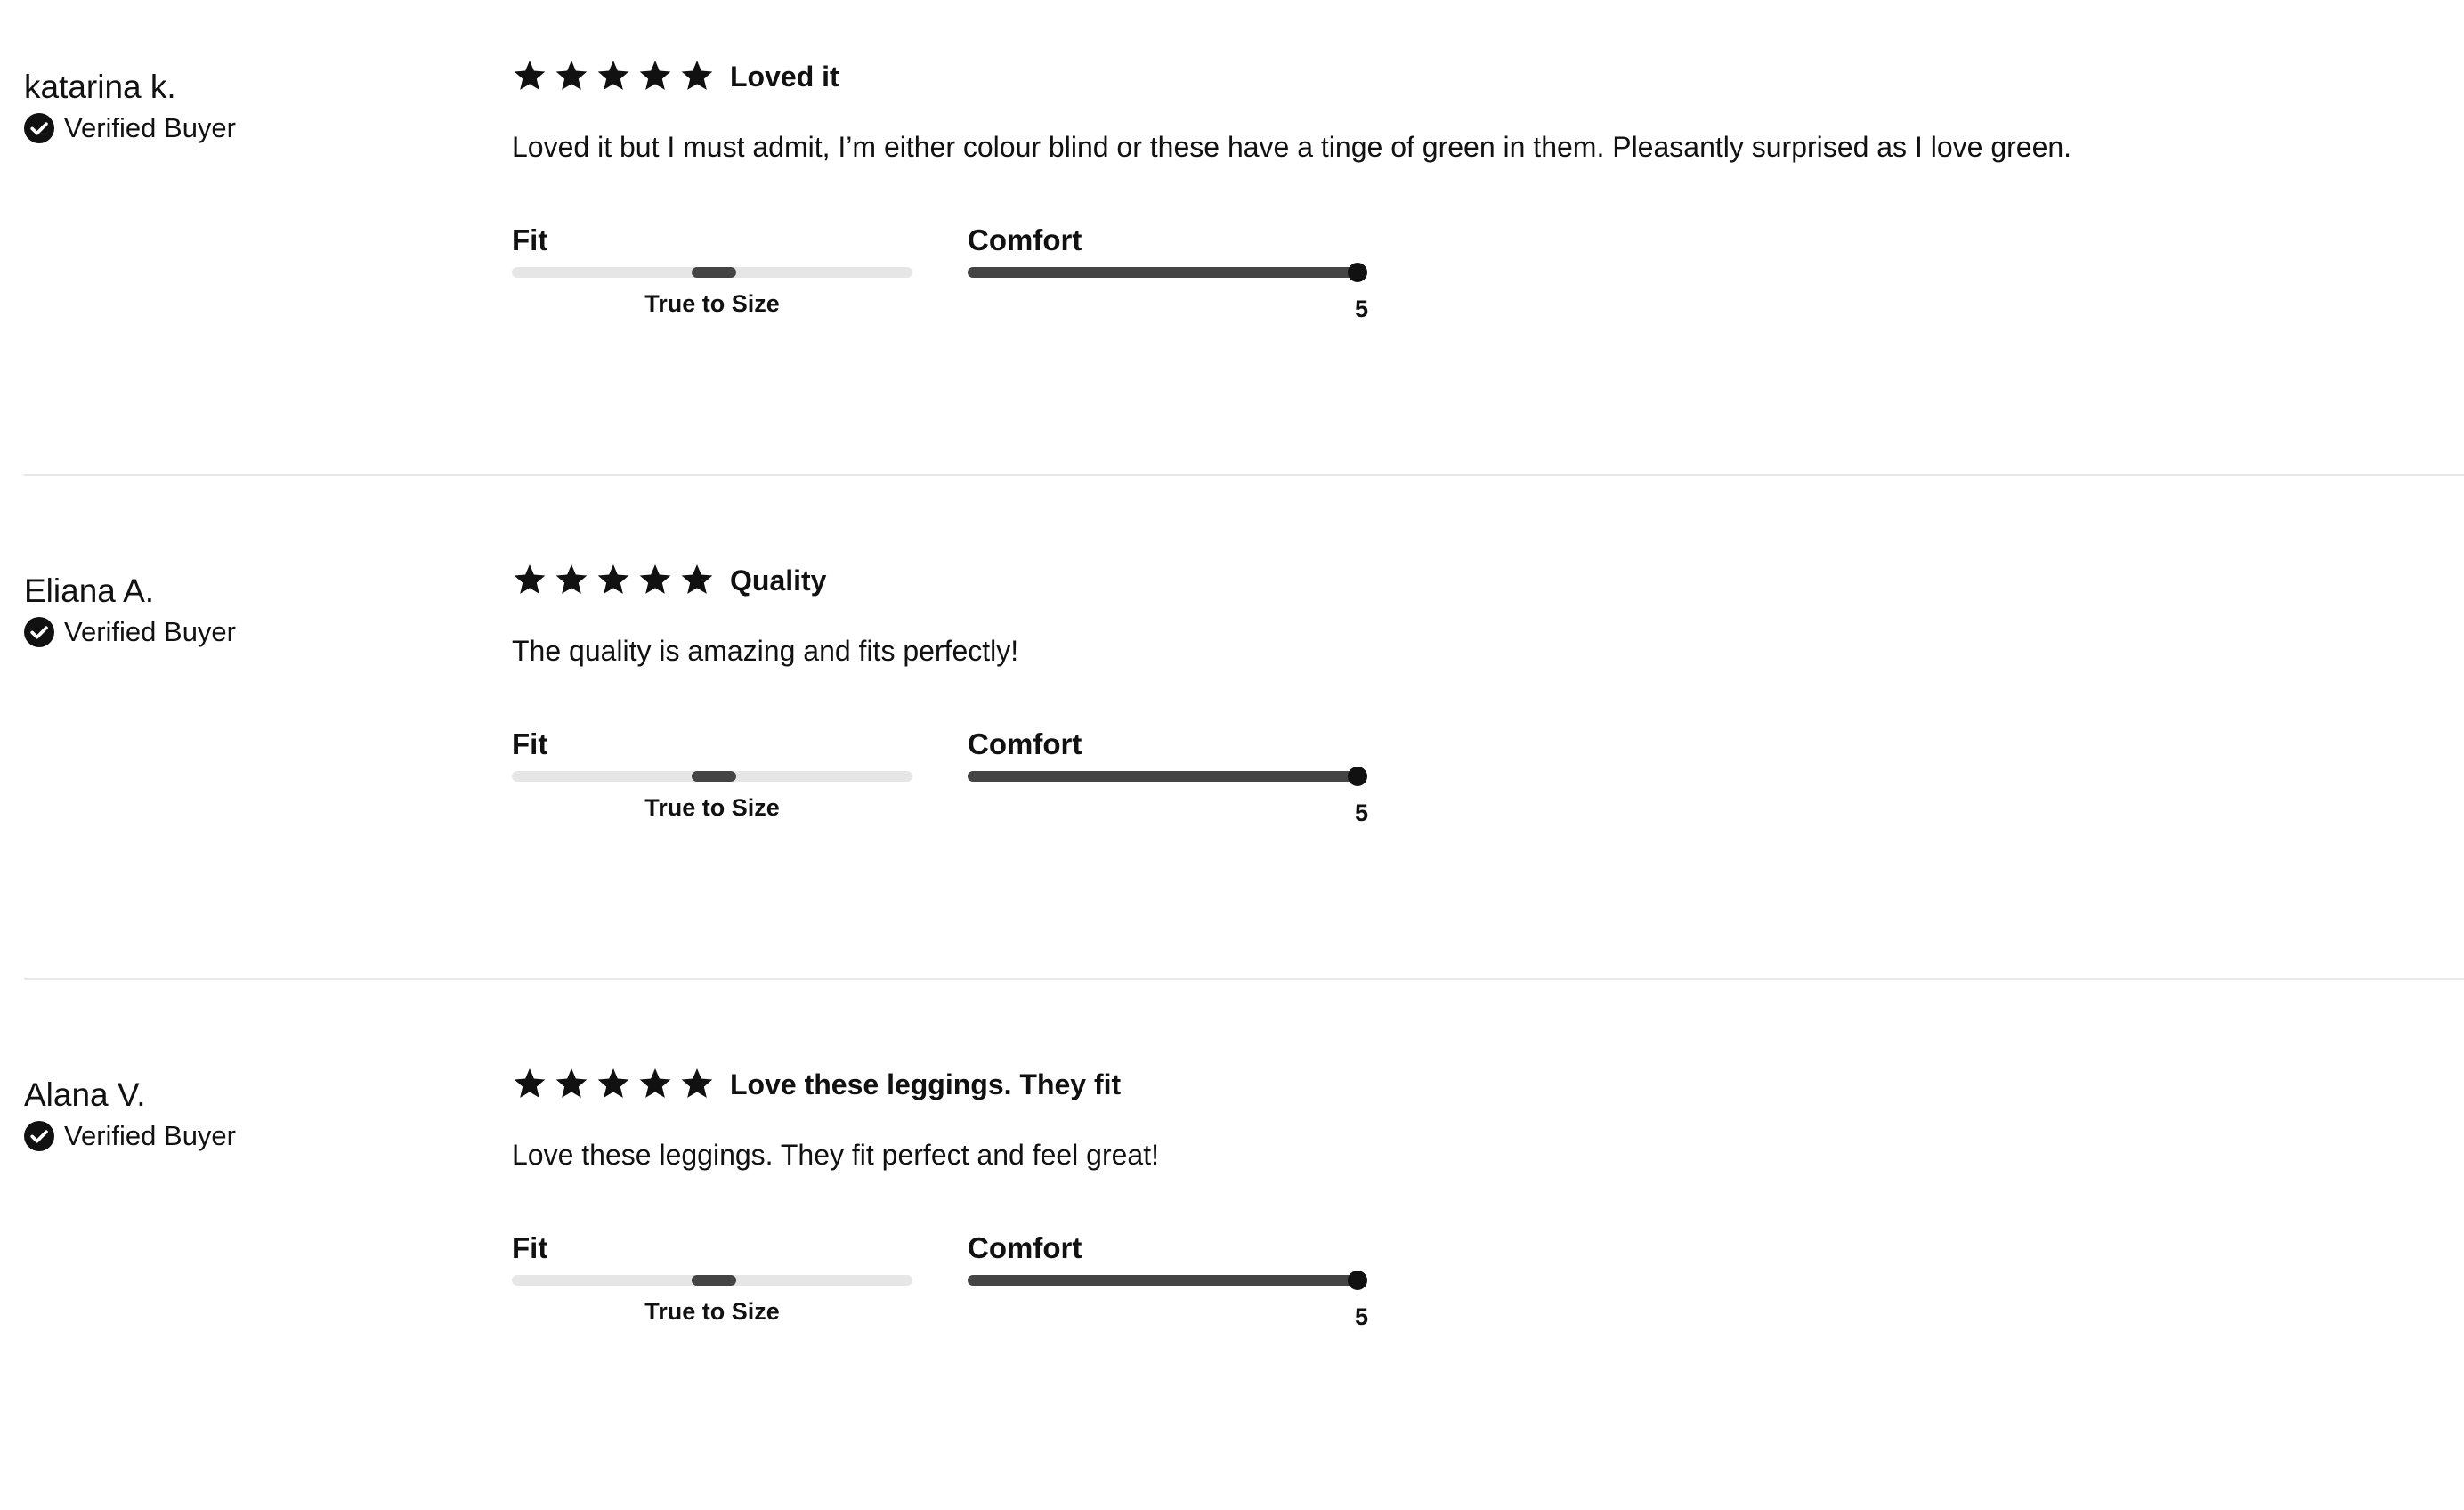 The height and width of the screenshot is (1510, 2464). Describe the element at coordinates (1473, 1084) in the screenshot. I see `rating-row: Love these leggings. They fit` at that location.